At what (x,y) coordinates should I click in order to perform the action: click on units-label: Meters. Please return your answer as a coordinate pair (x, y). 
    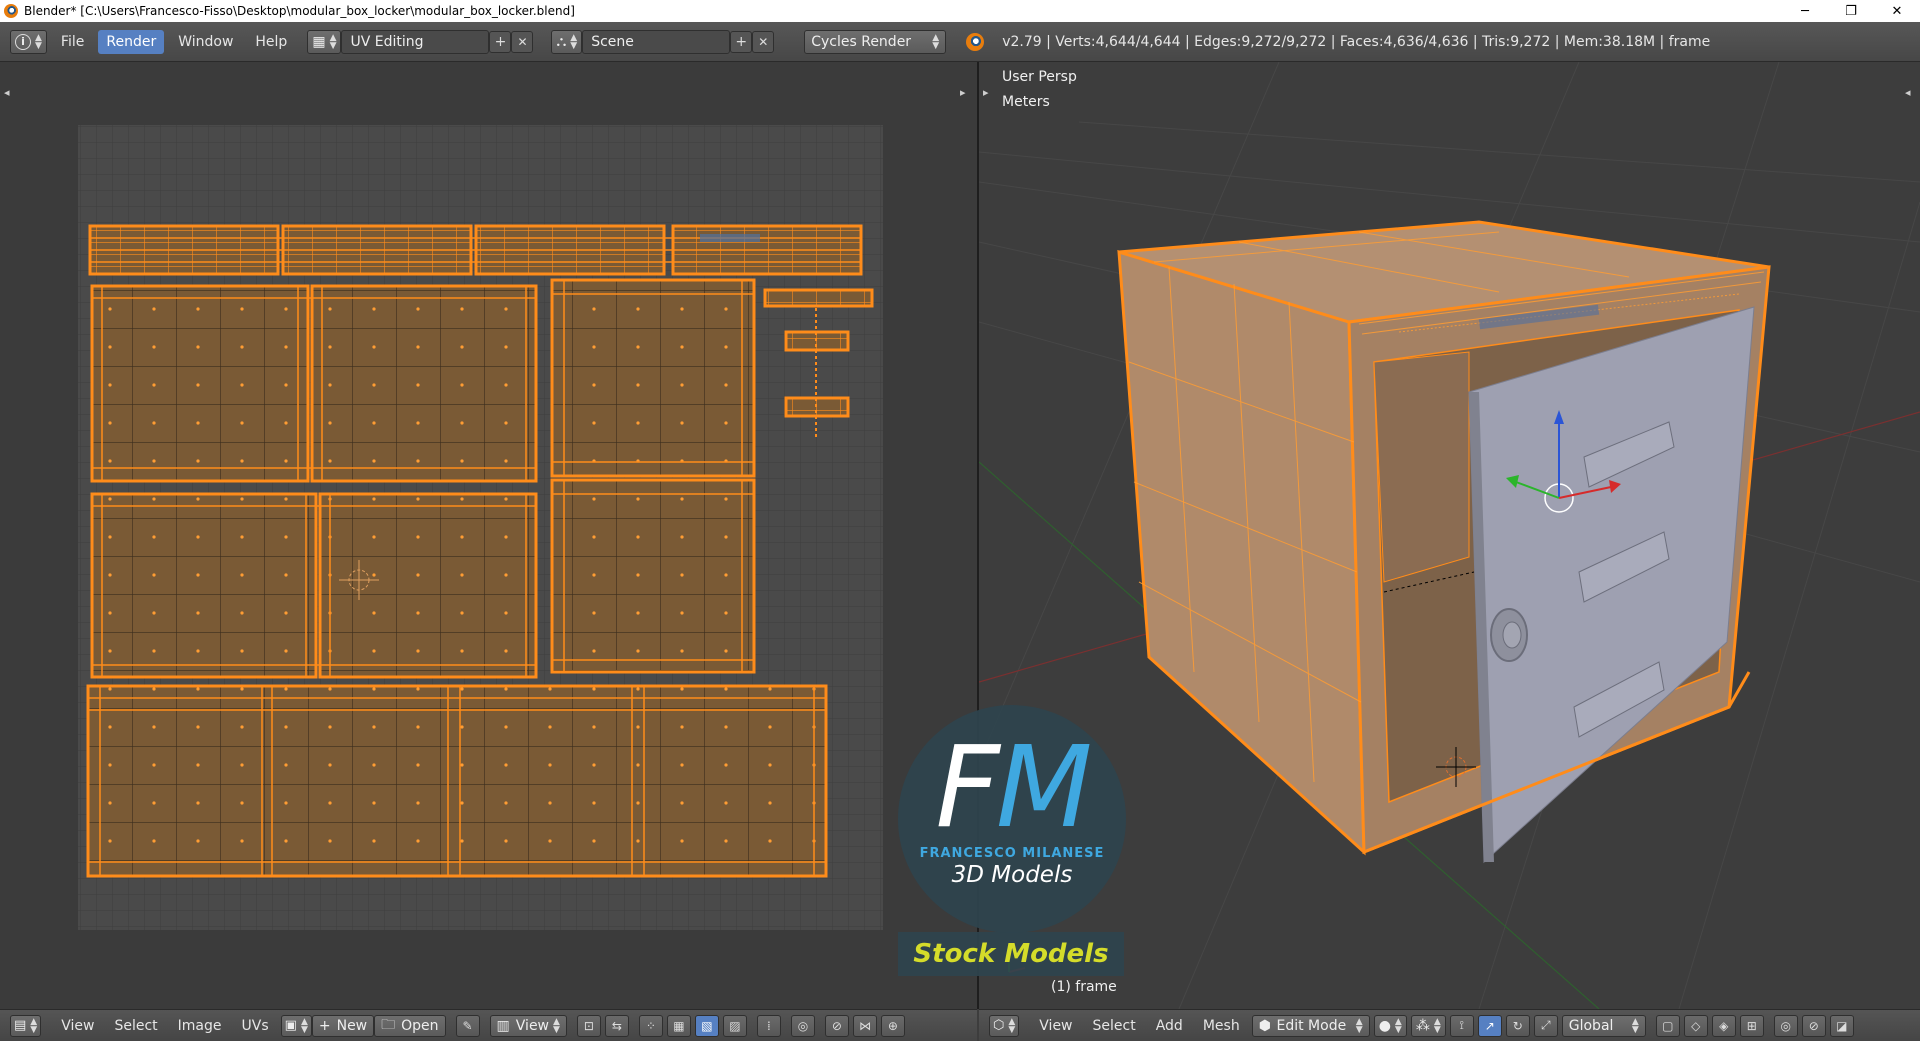
    Looking at the image, I should click on (1026, 102).